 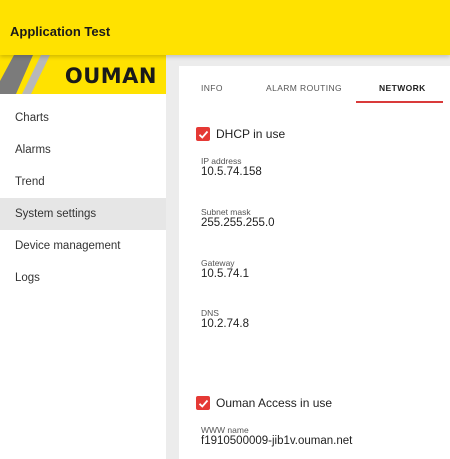 I want to click on ip-address-value: 10.5.74.158, so click(x=231, y=172).